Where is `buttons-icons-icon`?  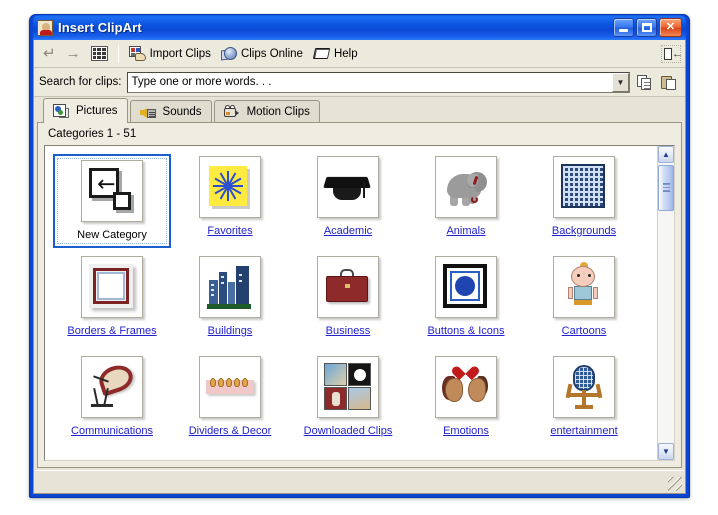
buttons-icons-icon is located at coordinates (466, 287).